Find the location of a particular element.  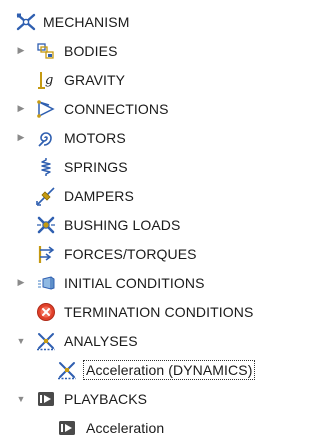

tree-node-bodies: ▶ BODIES is located at coordinates (161, 50).